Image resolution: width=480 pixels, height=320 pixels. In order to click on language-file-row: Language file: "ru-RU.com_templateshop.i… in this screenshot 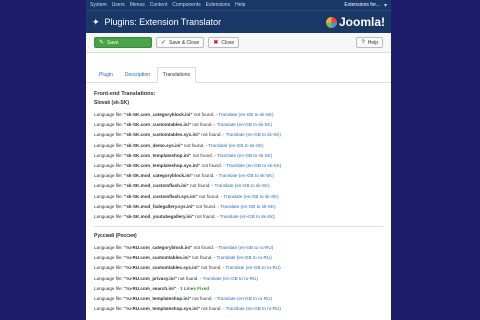, I will do `click(238, 299)`.